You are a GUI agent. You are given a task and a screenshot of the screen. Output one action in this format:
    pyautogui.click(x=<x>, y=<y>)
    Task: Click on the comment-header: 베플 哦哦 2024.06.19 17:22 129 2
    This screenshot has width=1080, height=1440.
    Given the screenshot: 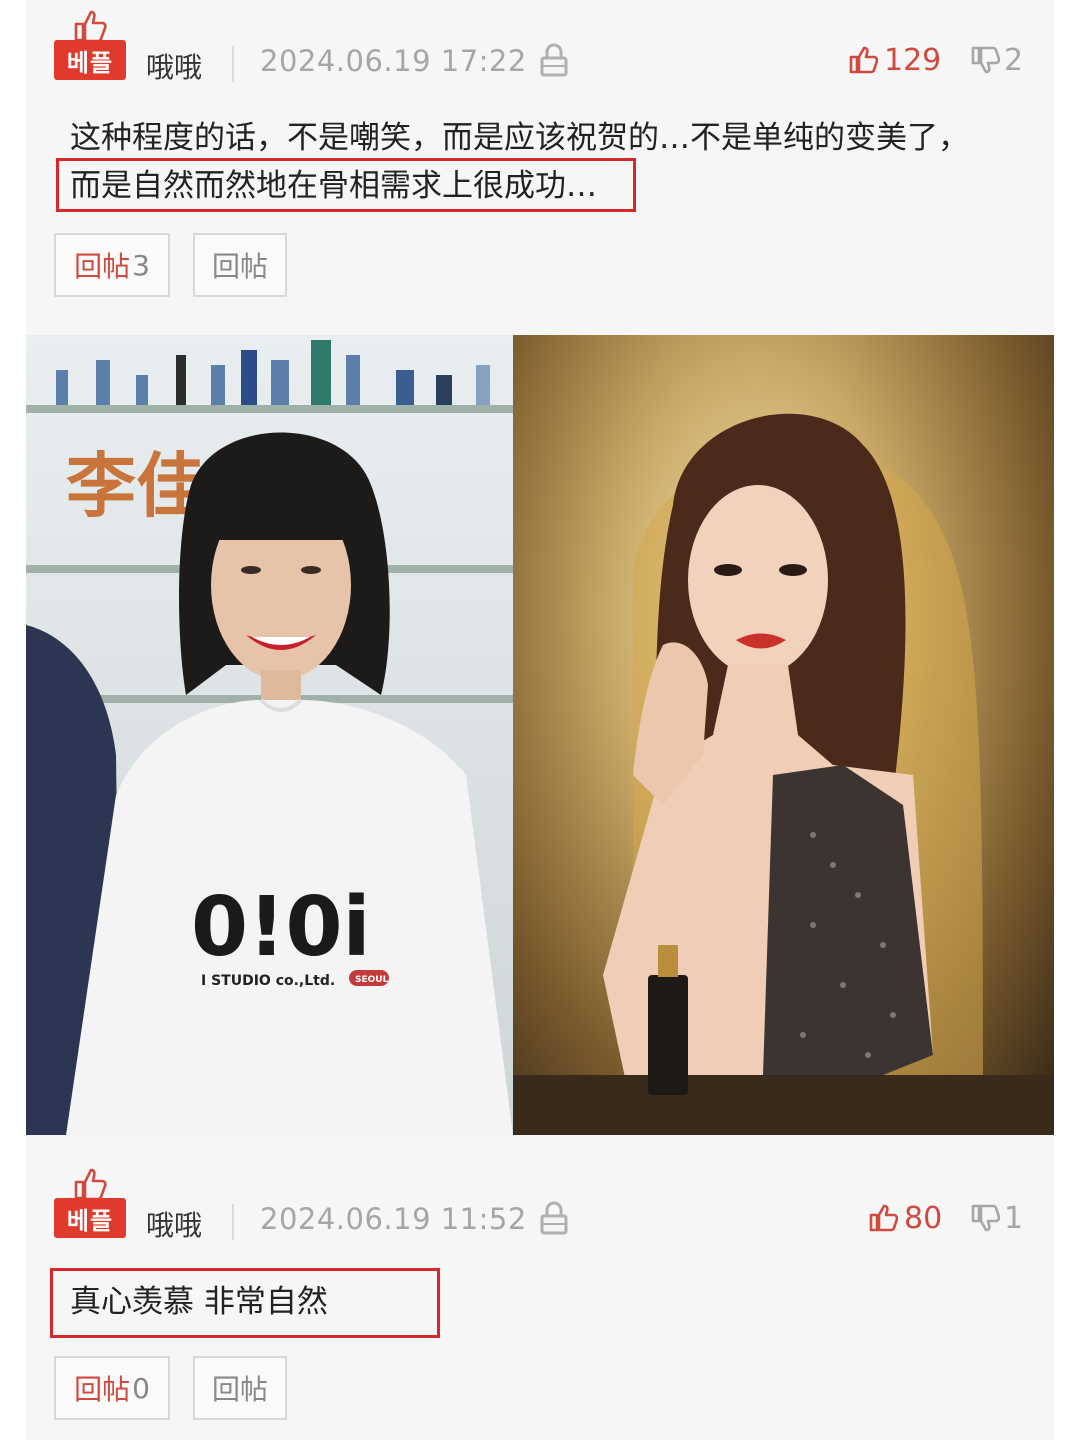 What is the action you would take?
    pyautogui.click(x=540, y=50)
    